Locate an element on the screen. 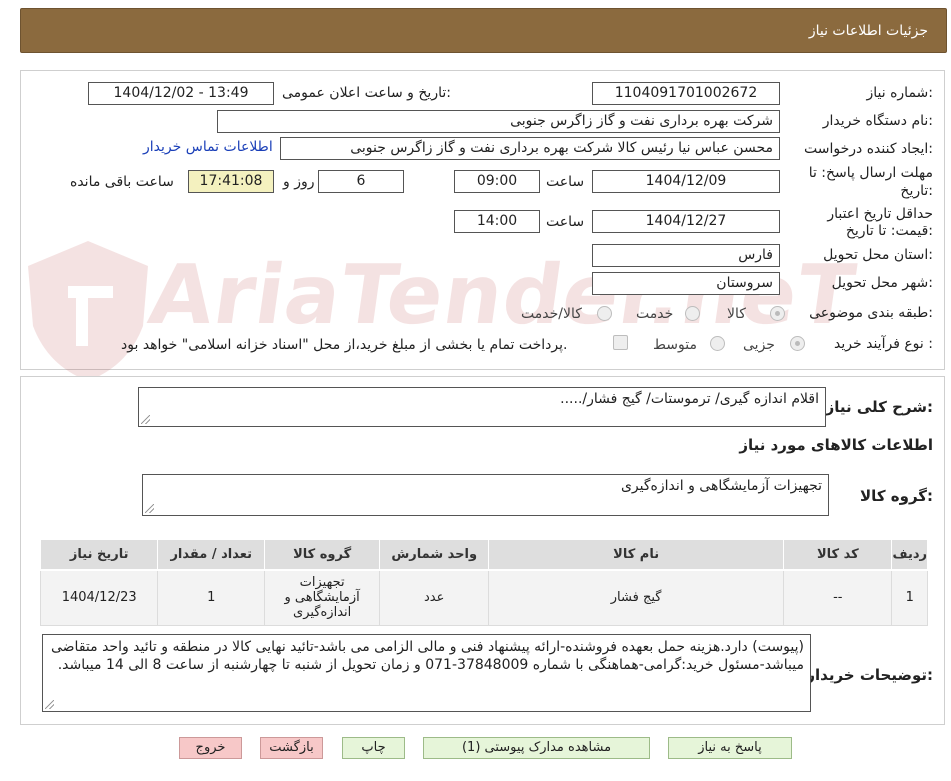 The height and width of the screenshot is (781, 951). cell-unit: عدد is located at coordinates (434, 597).